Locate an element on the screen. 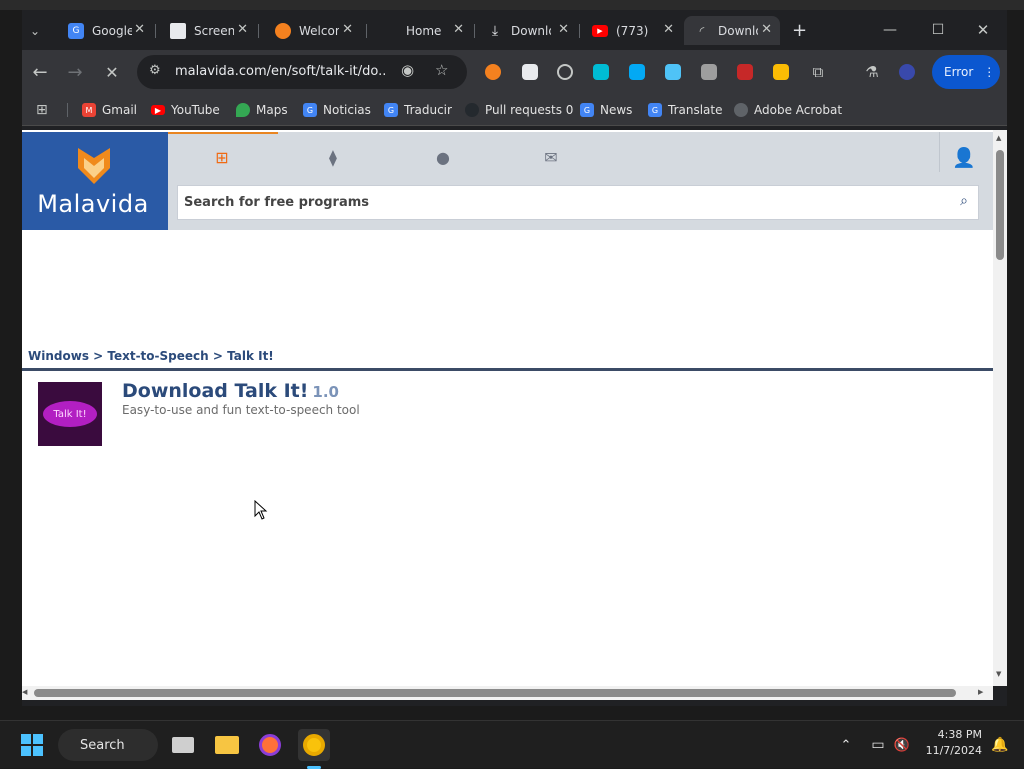 This screenshot has width=1024, height=769. tab-2: Screenshot ✕ is located at coordinates (208, 30).